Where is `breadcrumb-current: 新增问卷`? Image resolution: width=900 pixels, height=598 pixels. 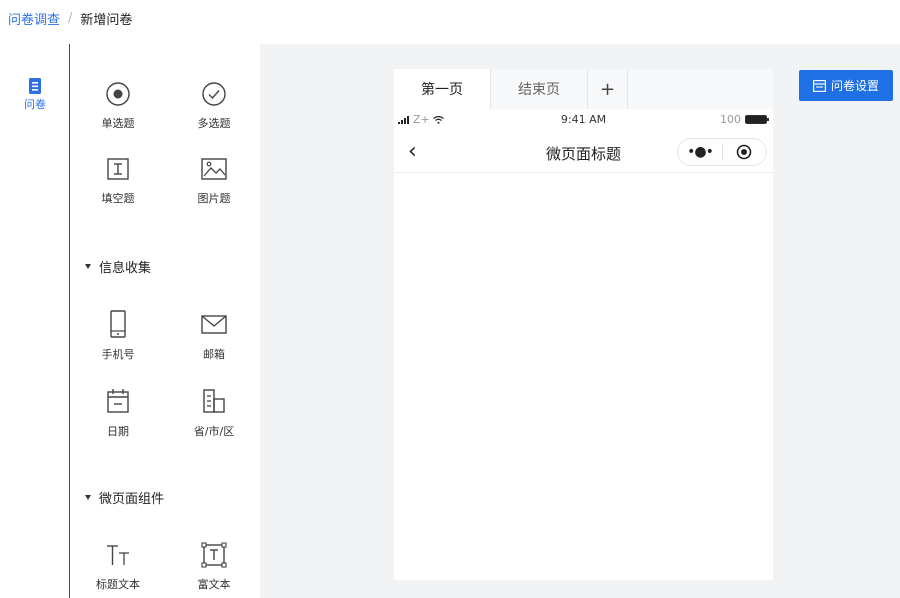
breadcrumb-current: 新增问卷 is located at coordinates (106, 20).